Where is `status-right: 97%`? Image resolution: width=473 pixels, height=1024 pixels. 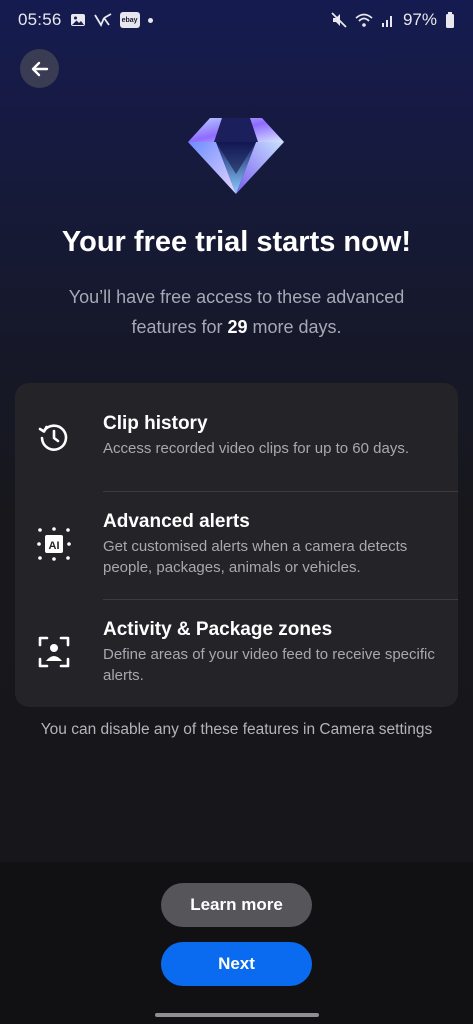 status-right: 97% is located at coordinates (393, 20).